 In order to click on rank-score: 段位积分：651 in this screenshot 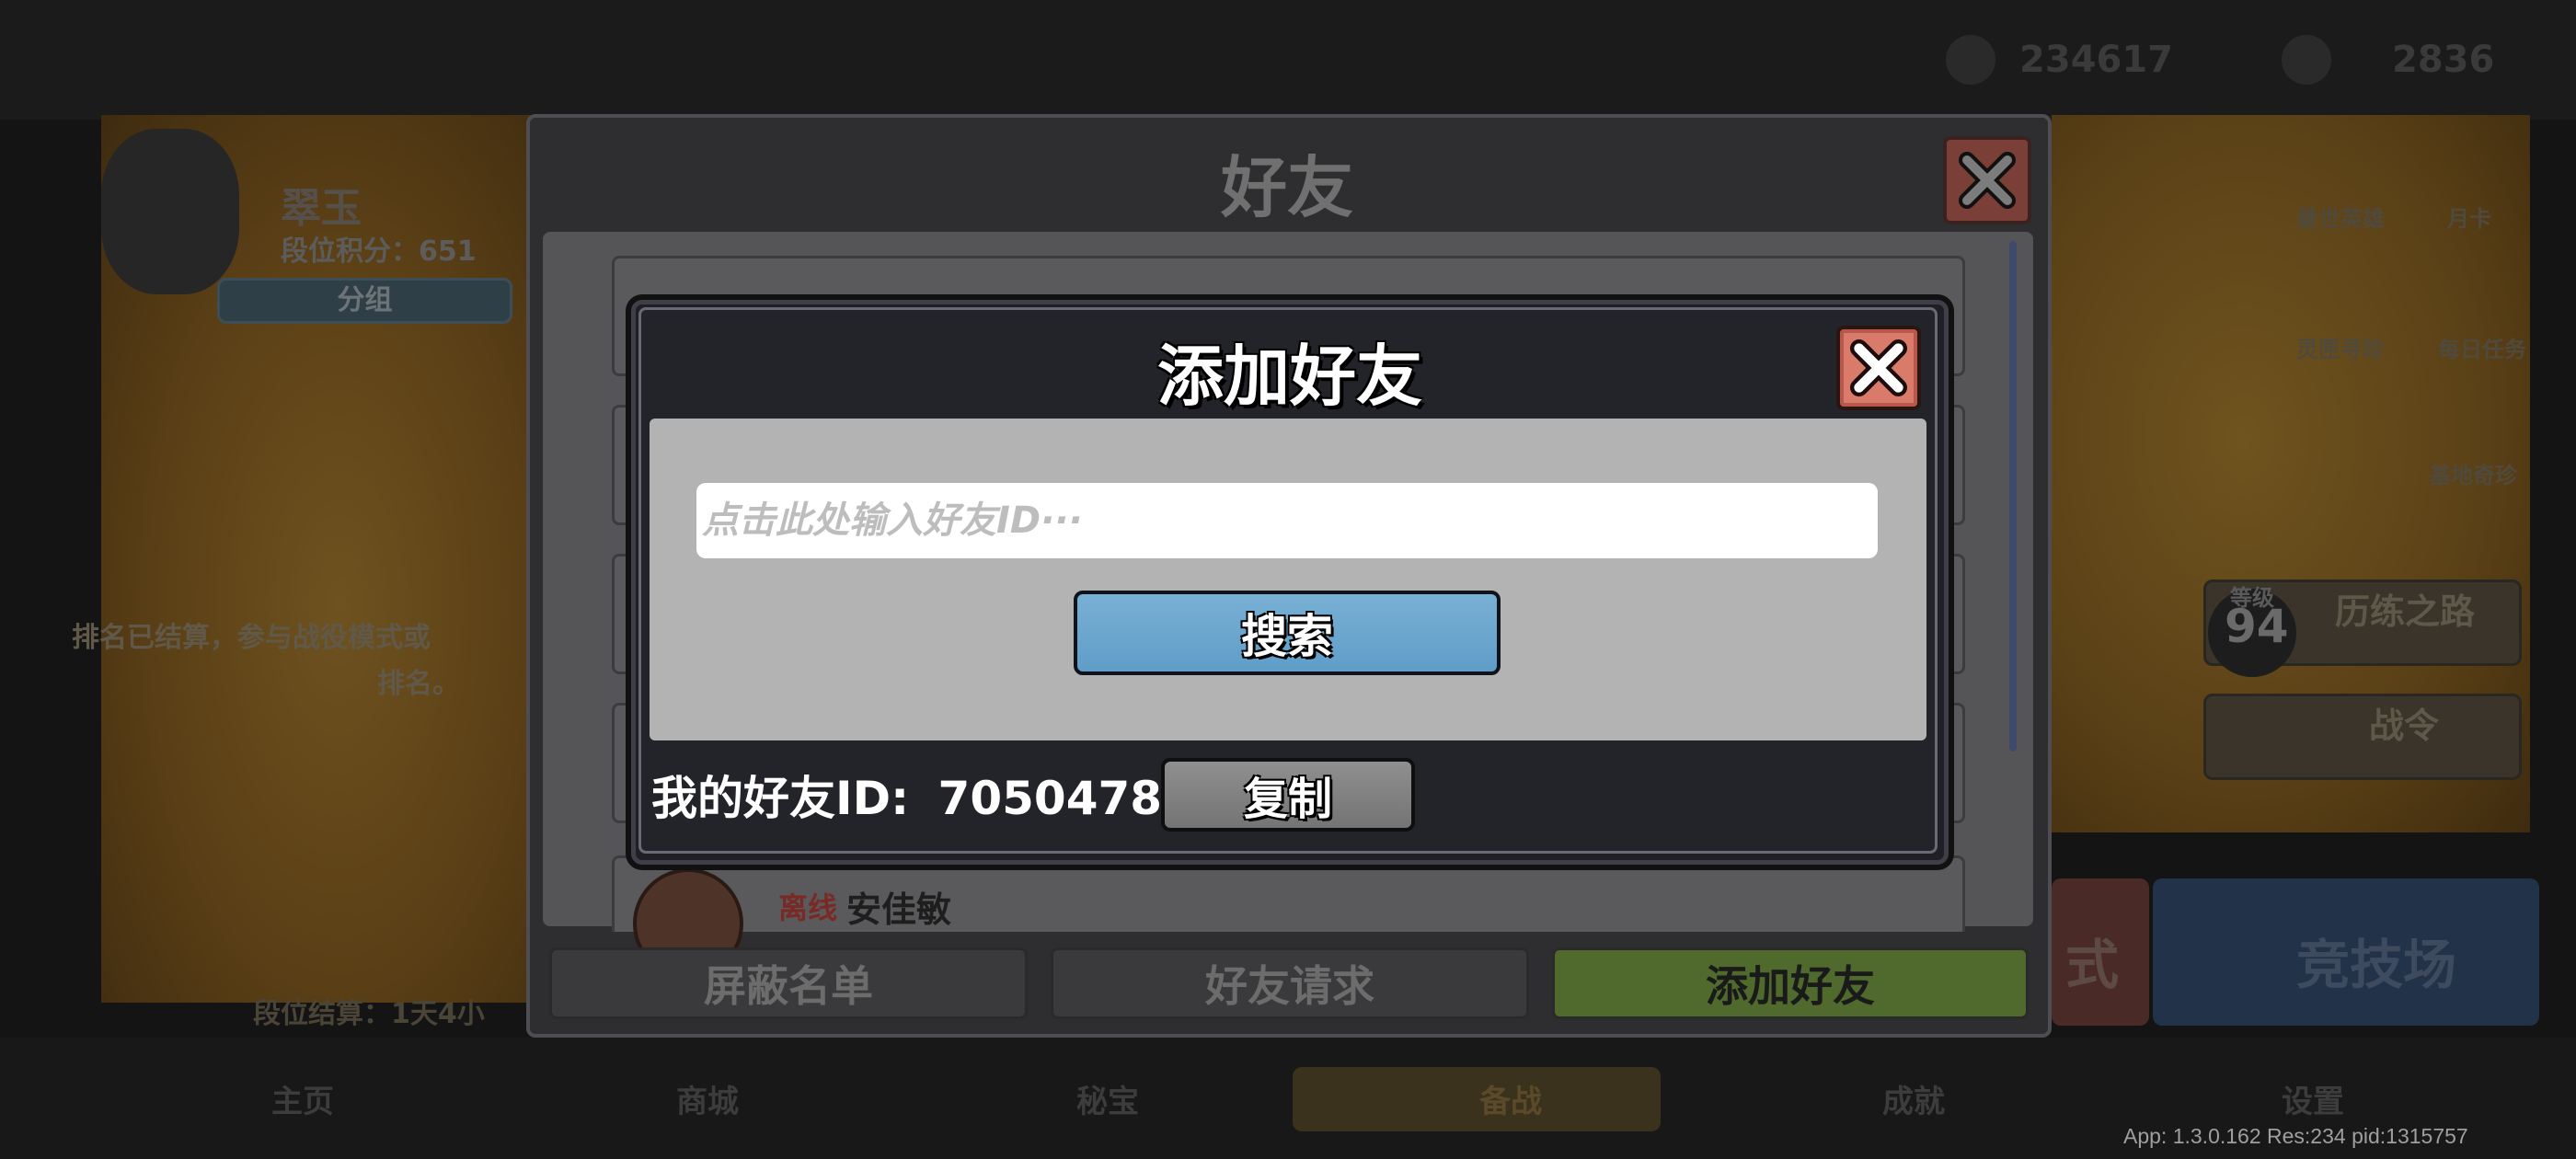, I will do `click(379, 251)`.